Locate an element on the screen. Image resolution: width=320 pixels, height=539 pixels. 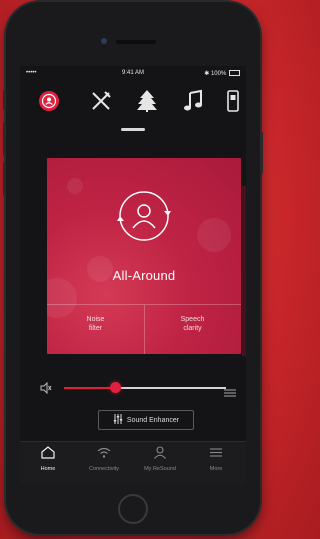
drawer-handle is located at coordinates (133, 129).